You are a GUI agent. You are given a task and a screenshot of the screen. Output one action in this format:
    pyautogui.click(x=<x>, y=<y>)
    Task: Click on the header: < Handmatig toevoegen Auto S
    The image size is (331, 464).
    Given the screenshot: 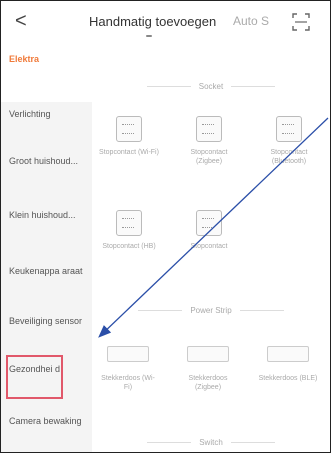 What is the action you would take?
    pyautogui.click(x=165, y=22)
    